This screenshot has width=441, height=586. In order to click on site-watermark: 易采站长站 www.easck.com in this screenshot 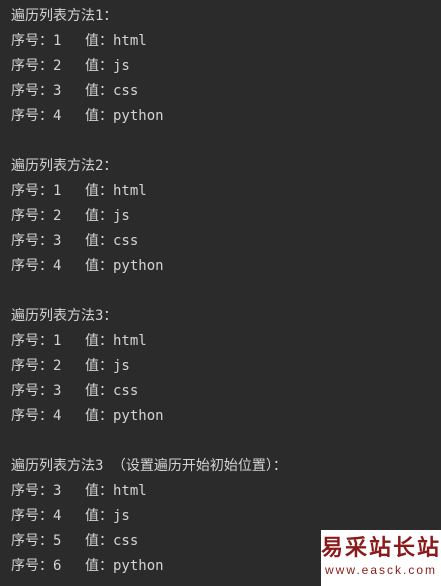, I will do `click(381, 558)`.